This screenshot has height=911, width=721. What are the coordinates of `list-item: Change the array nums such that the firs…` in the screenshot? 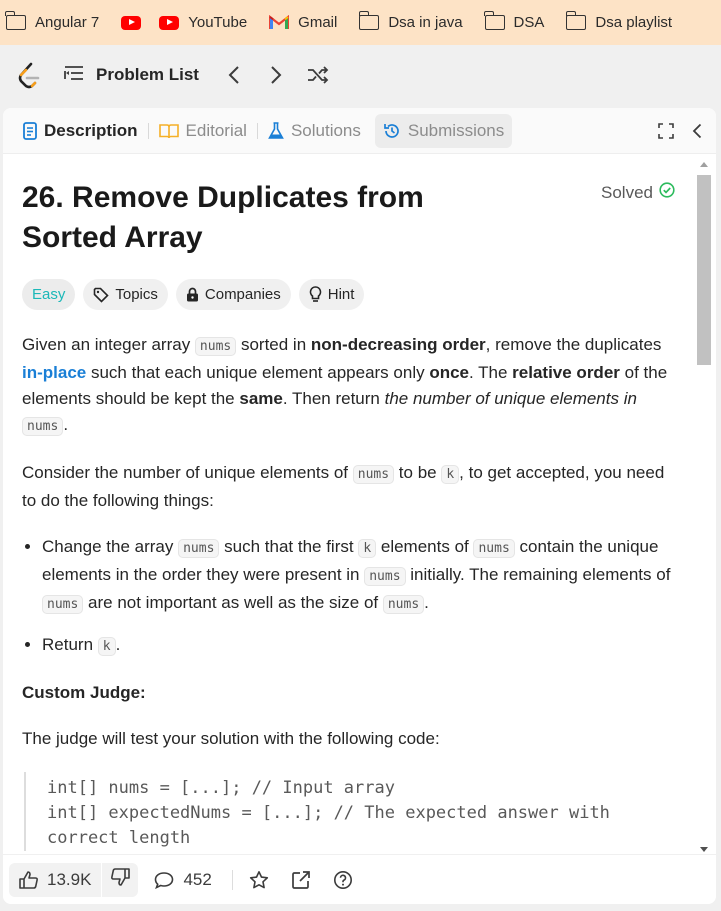 It's located at (357, 576).